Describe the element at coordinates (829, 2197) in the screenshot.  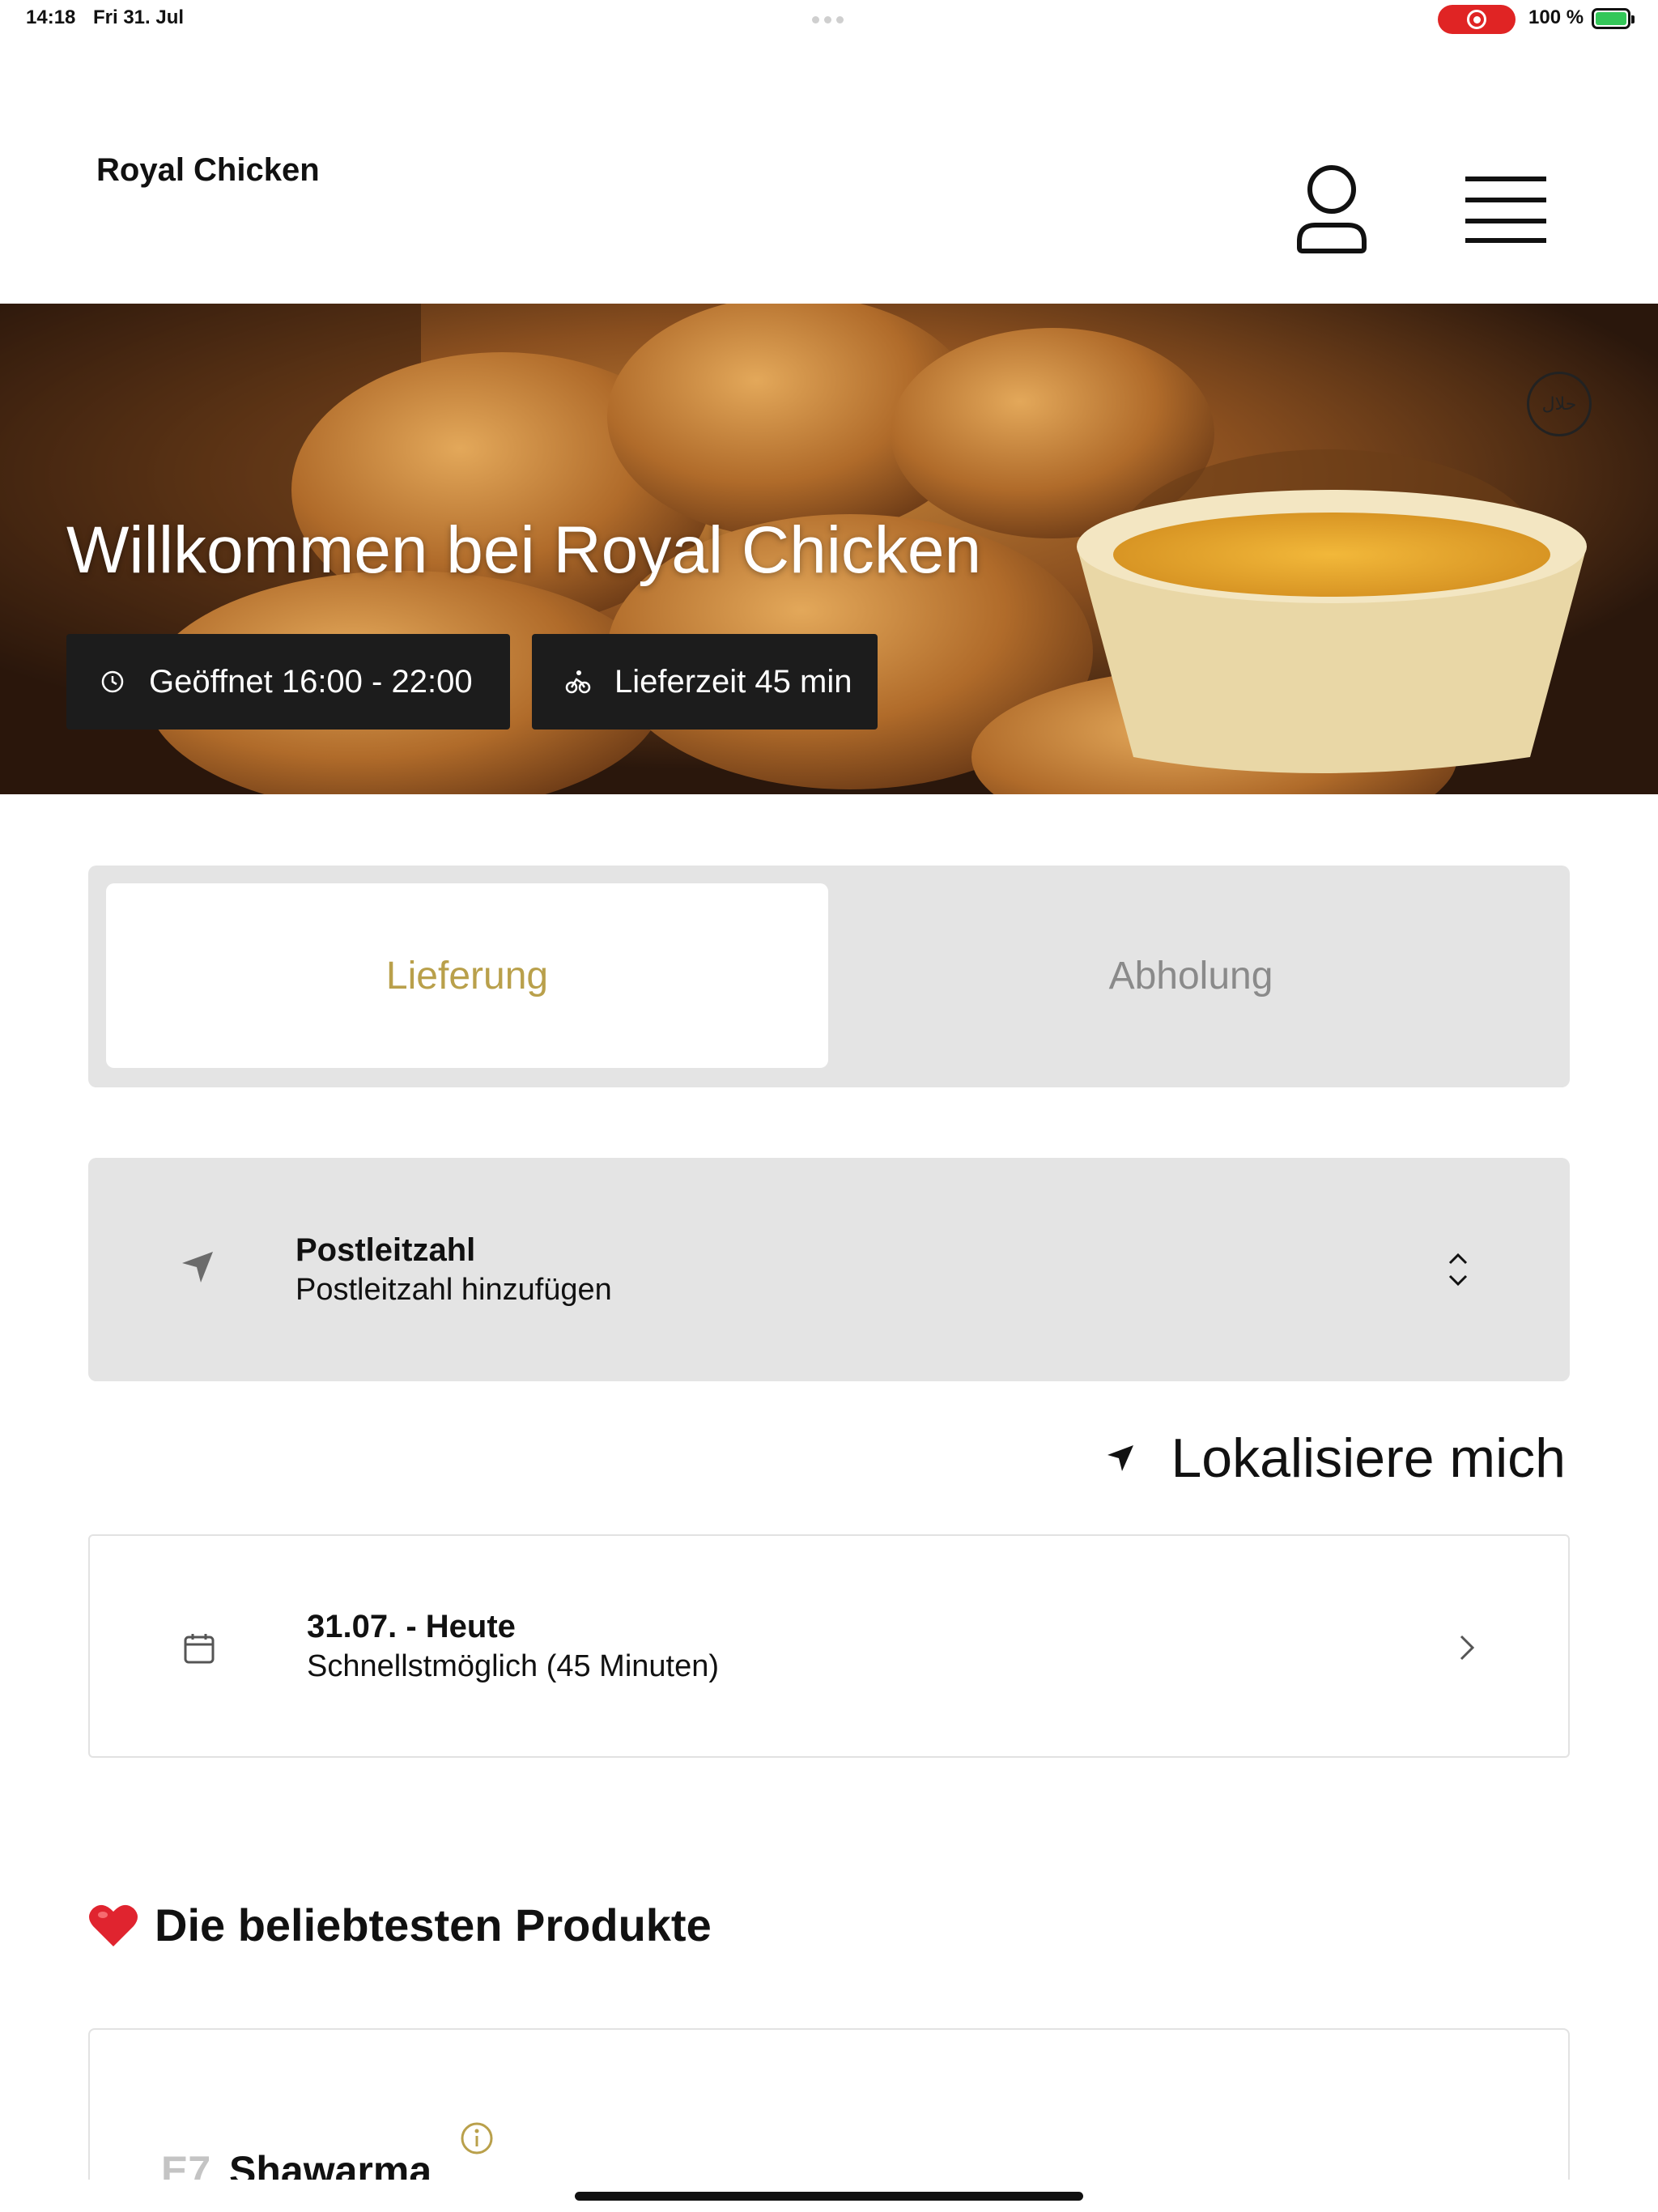
I see `home-indicator` at that location.